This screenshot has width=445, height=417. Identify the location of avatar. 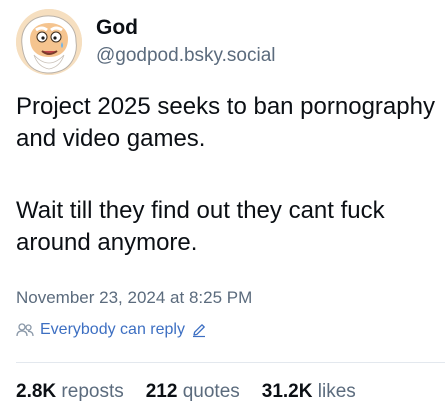
(49, 42).